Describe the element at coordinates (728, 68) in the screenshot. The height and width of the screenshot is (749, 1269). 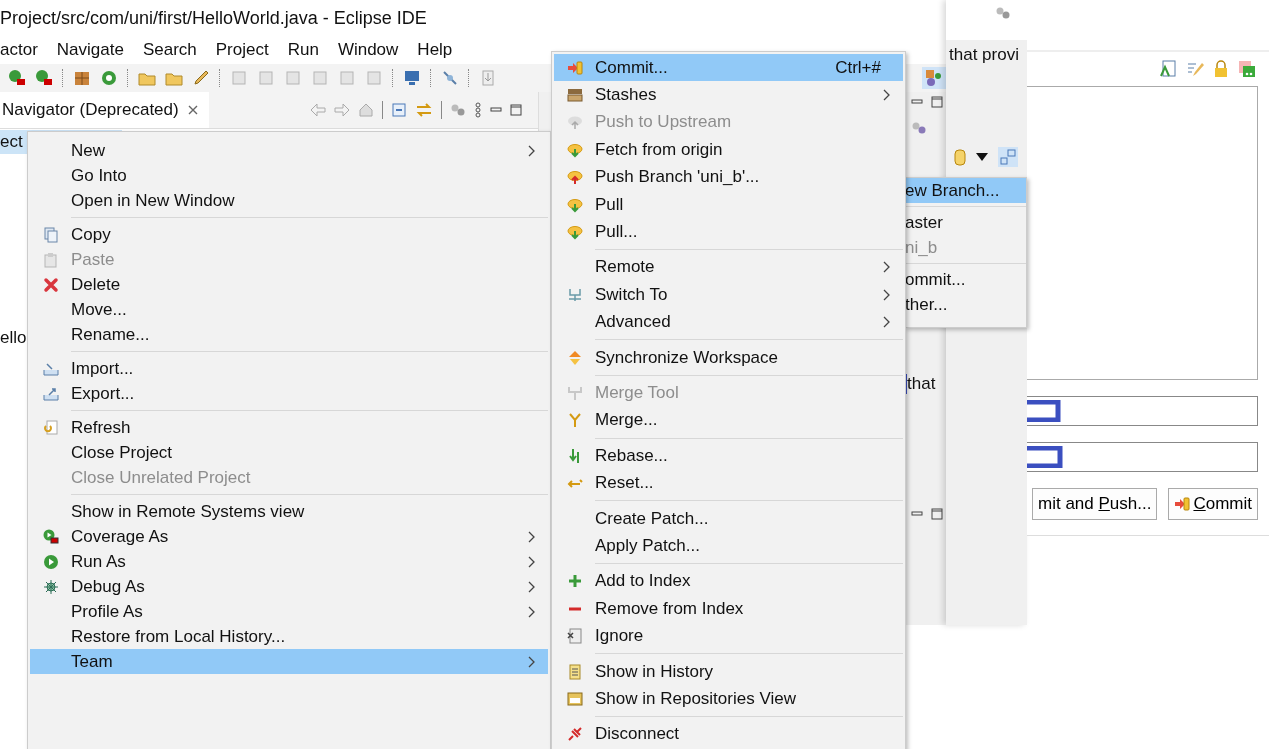
I see `menu-item: Commit... Ctrl+#` at that location.